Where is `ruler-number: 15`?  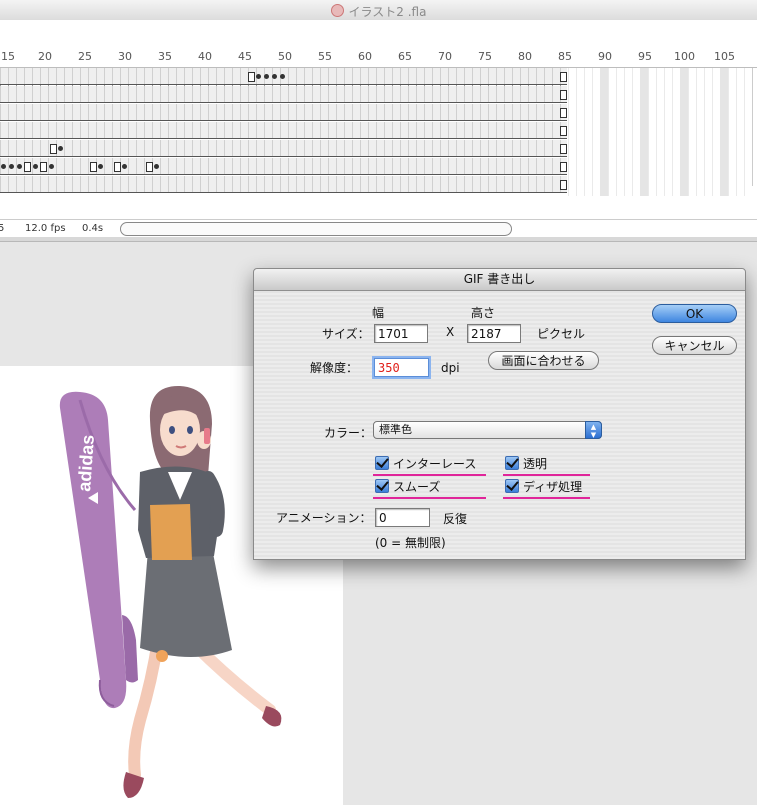 ruler-number: 15 is located at coordinates (8, 56).